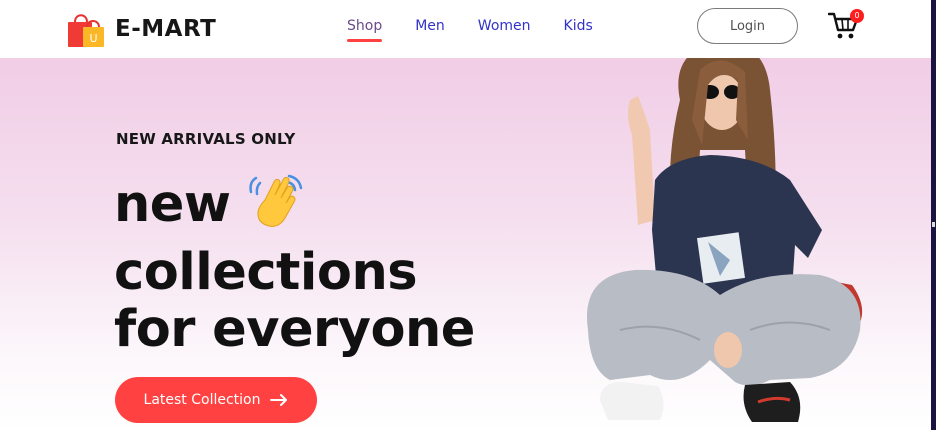  I want to click on cta-label: Latest Collection, so click(202, 400).